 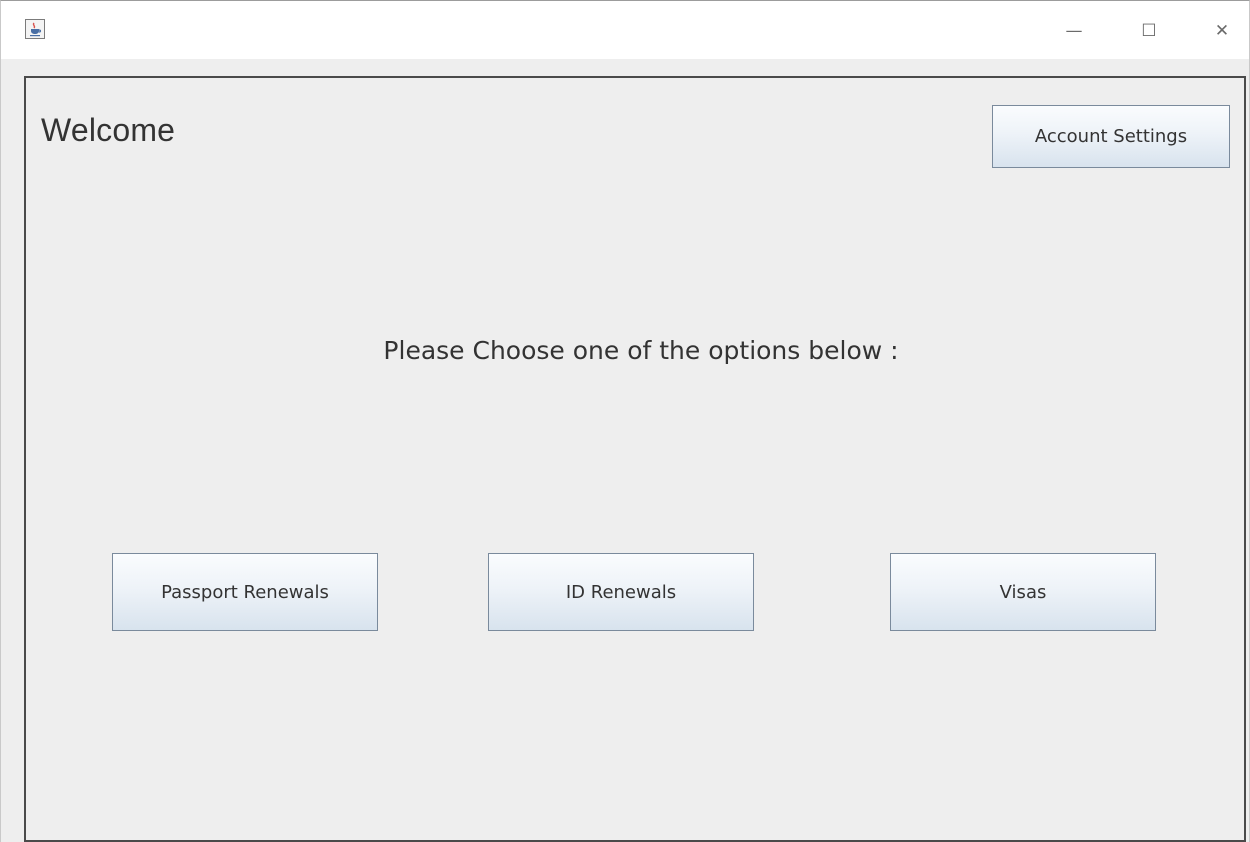 I want to click on visas-label: Visas, so click(x=1023, y=592).